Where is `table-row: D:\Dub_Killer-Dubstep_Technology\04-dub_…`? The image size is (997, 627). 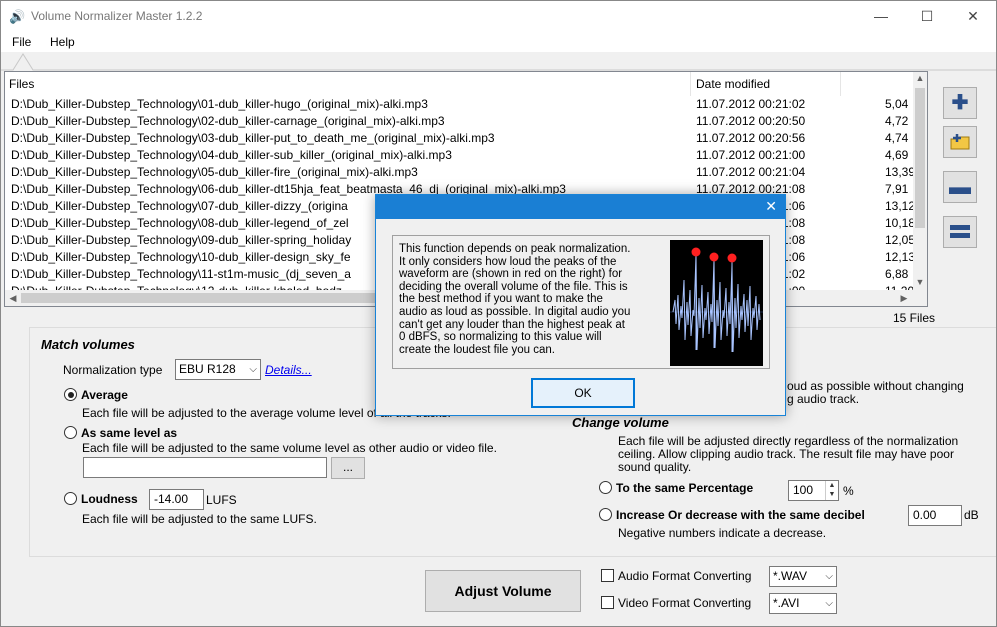
table-row: D:\Dub_Killer-Dubstep_Technology\04-dub_… is located at coordinates (460, 155).